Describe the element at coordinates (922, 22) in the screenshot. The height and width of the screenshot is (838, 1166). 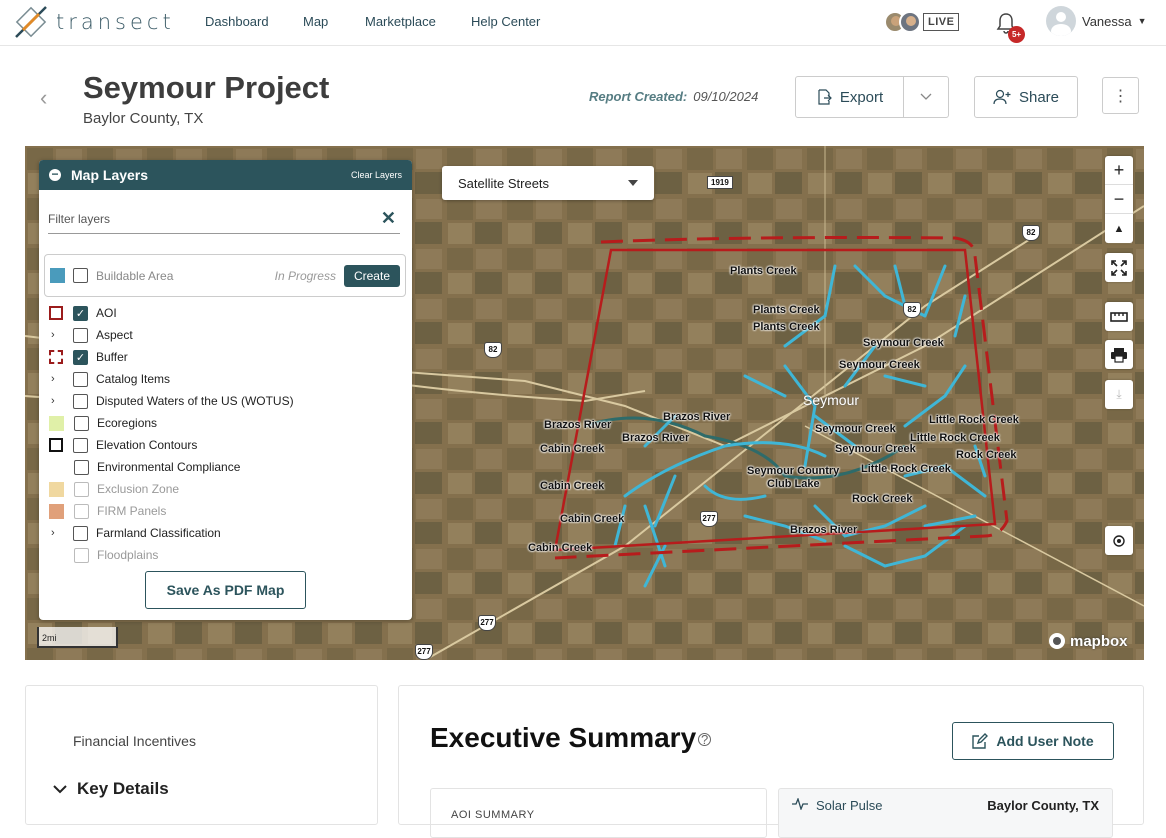
I see `live-collaborators: LIVE` at that location.